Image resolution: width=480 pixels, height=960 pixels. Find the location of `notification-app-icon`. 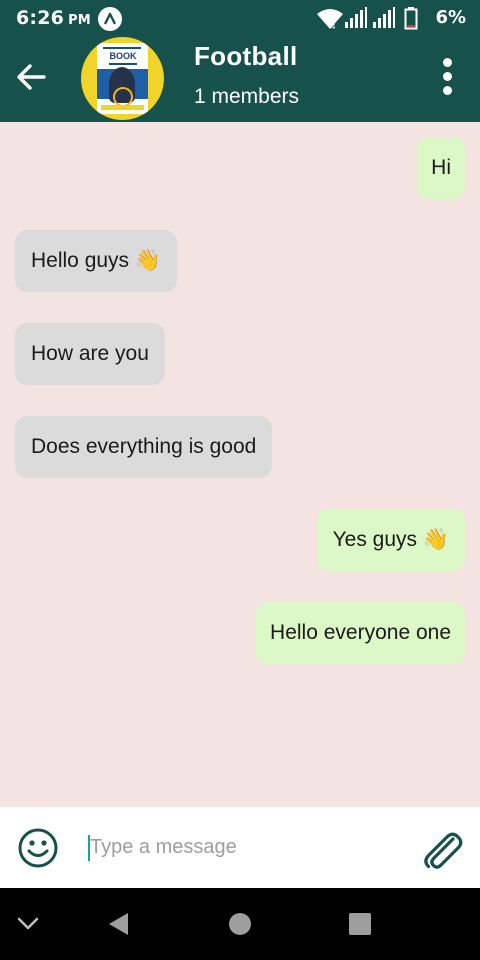

notification-app-icon is located at coordinates (110, 19).